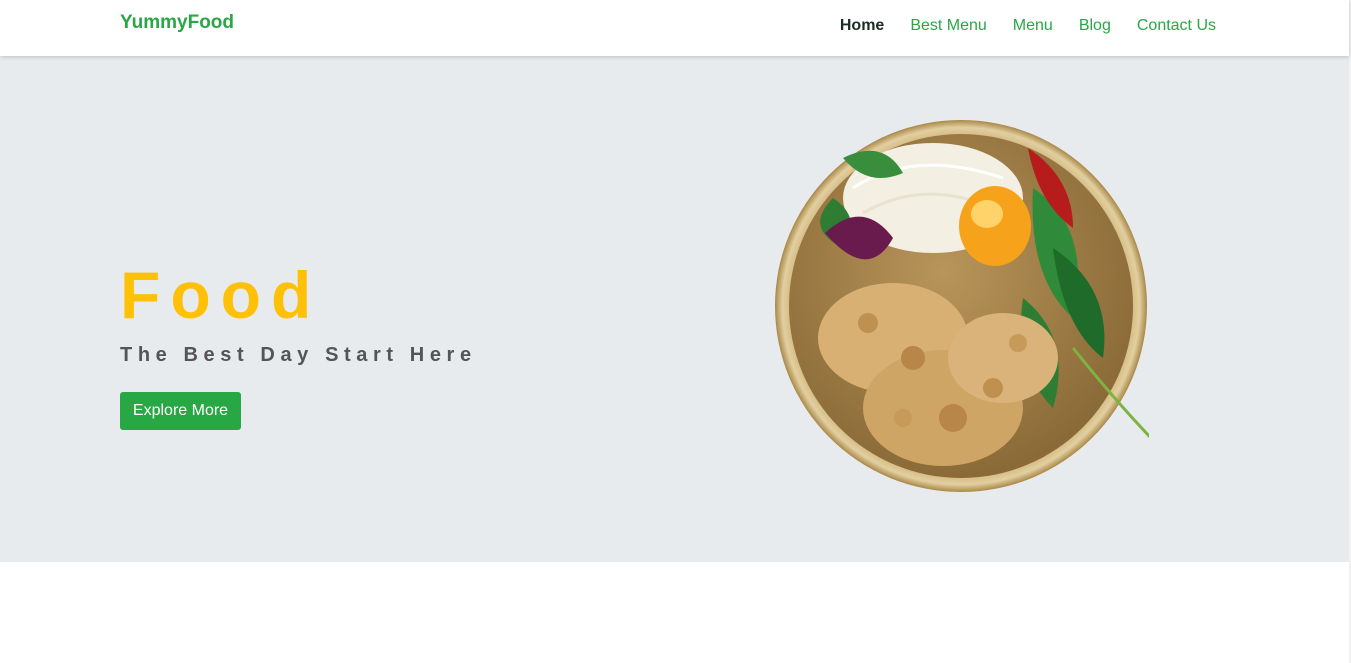 This screenshot has height=663, width=1351. I want to click on nav-link-contact-us: Contact Us, so click(1176, 25).